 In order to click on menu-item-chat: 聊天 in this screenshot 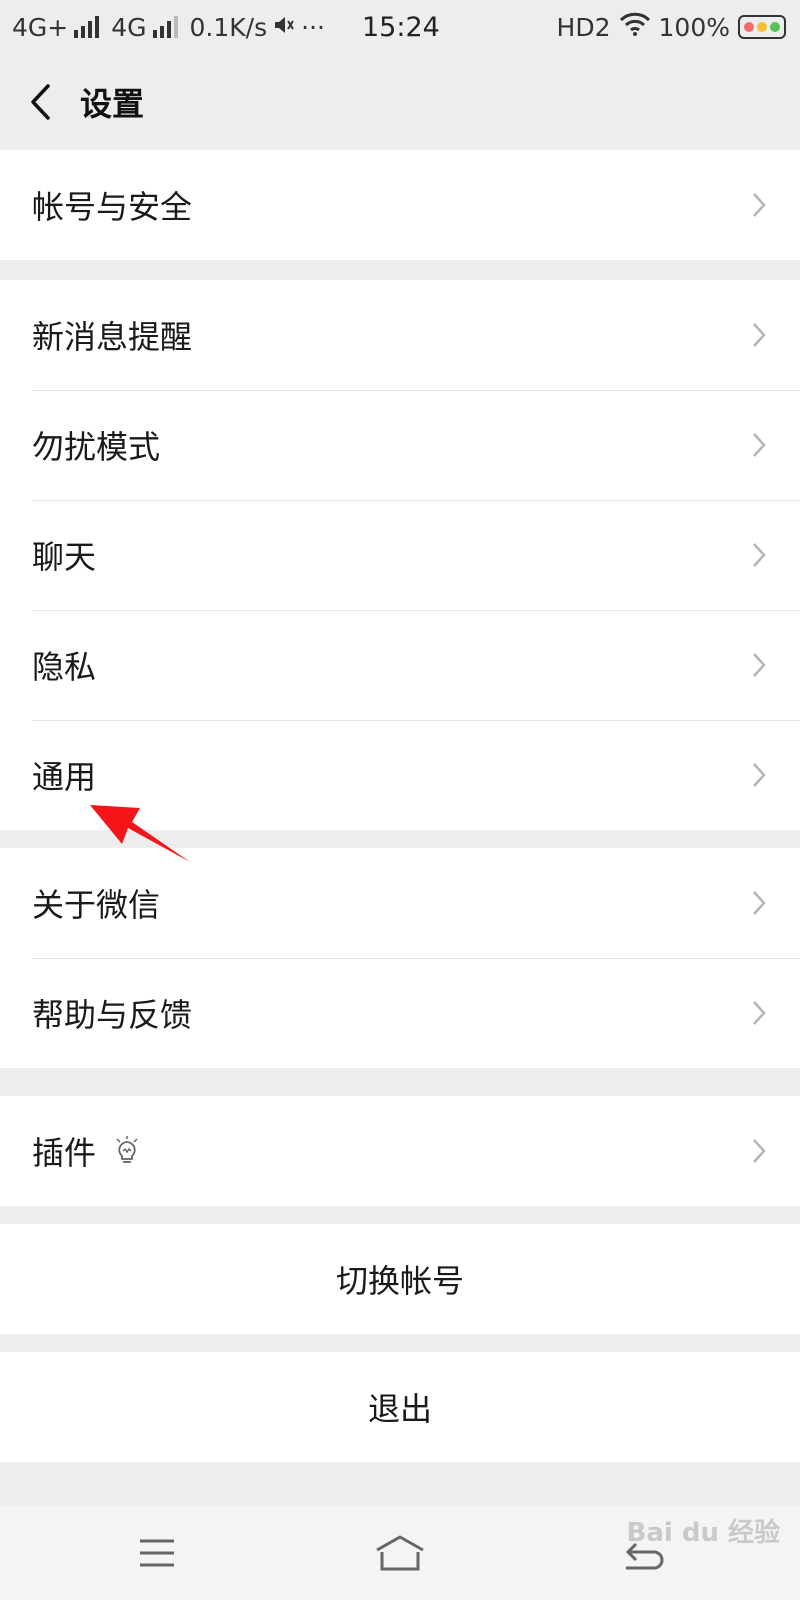, I will do `click(400, 555)`.